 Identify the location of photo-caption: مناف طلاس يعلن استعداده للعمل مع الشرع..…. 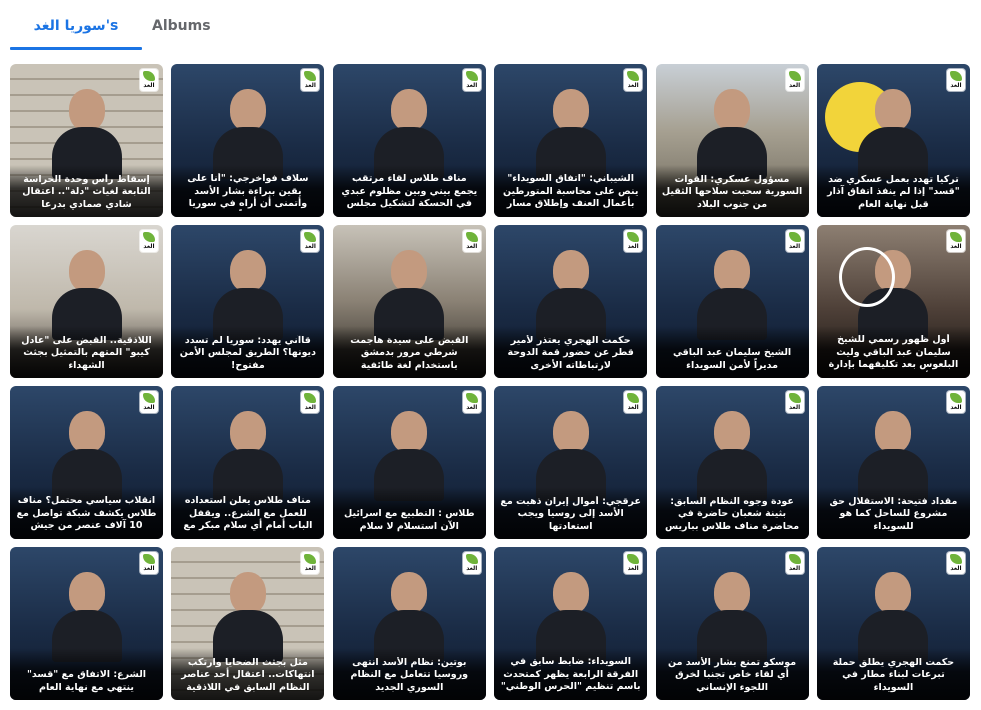
(248, 514).